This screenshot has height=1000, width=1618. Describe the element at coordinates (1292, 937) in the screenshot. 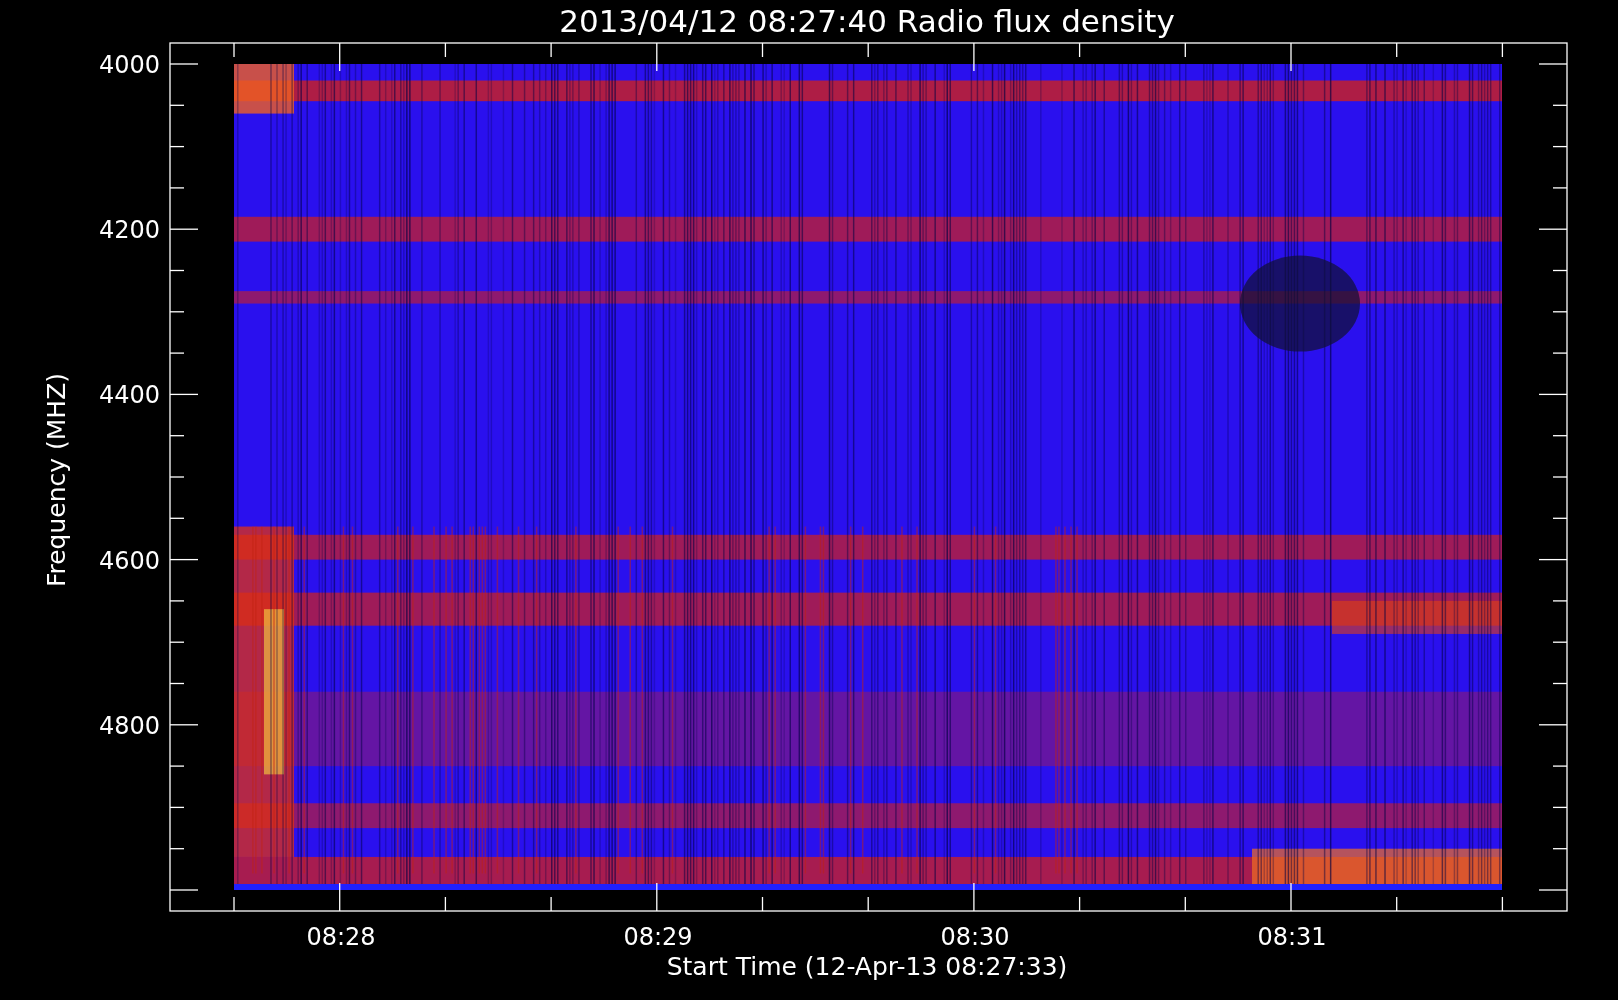

I see `x-tick-label: 08:31` at that location.